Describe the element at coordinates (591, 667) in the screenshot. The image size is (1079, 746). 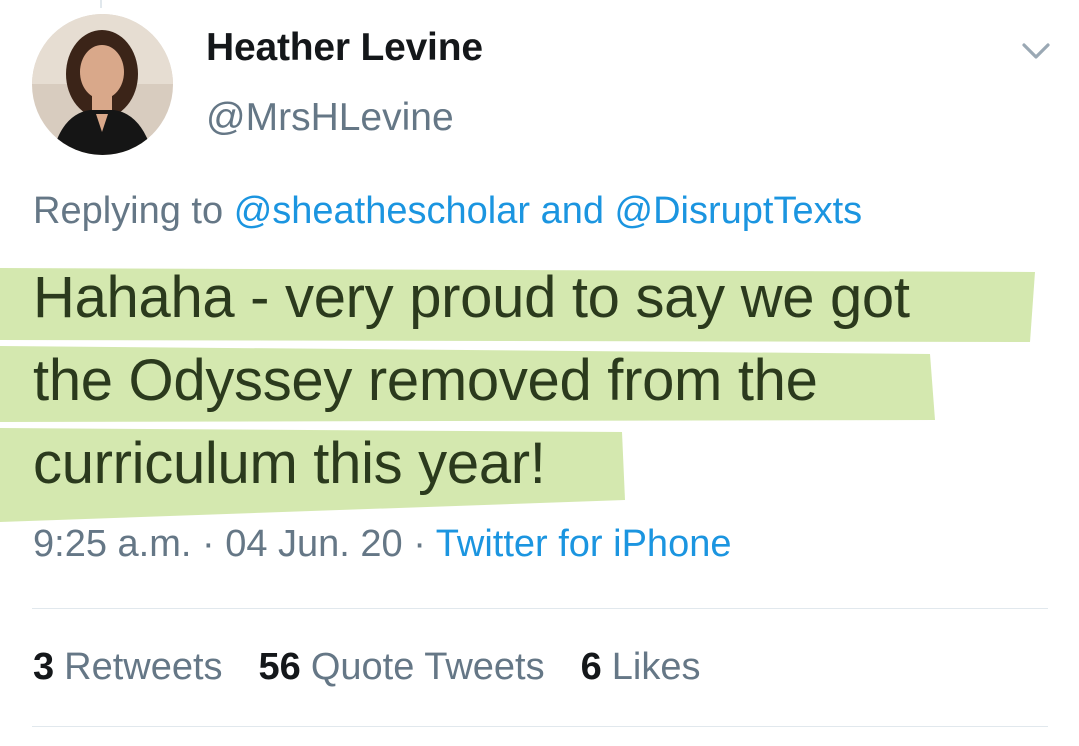
I see `likes-count: 6` at that location.